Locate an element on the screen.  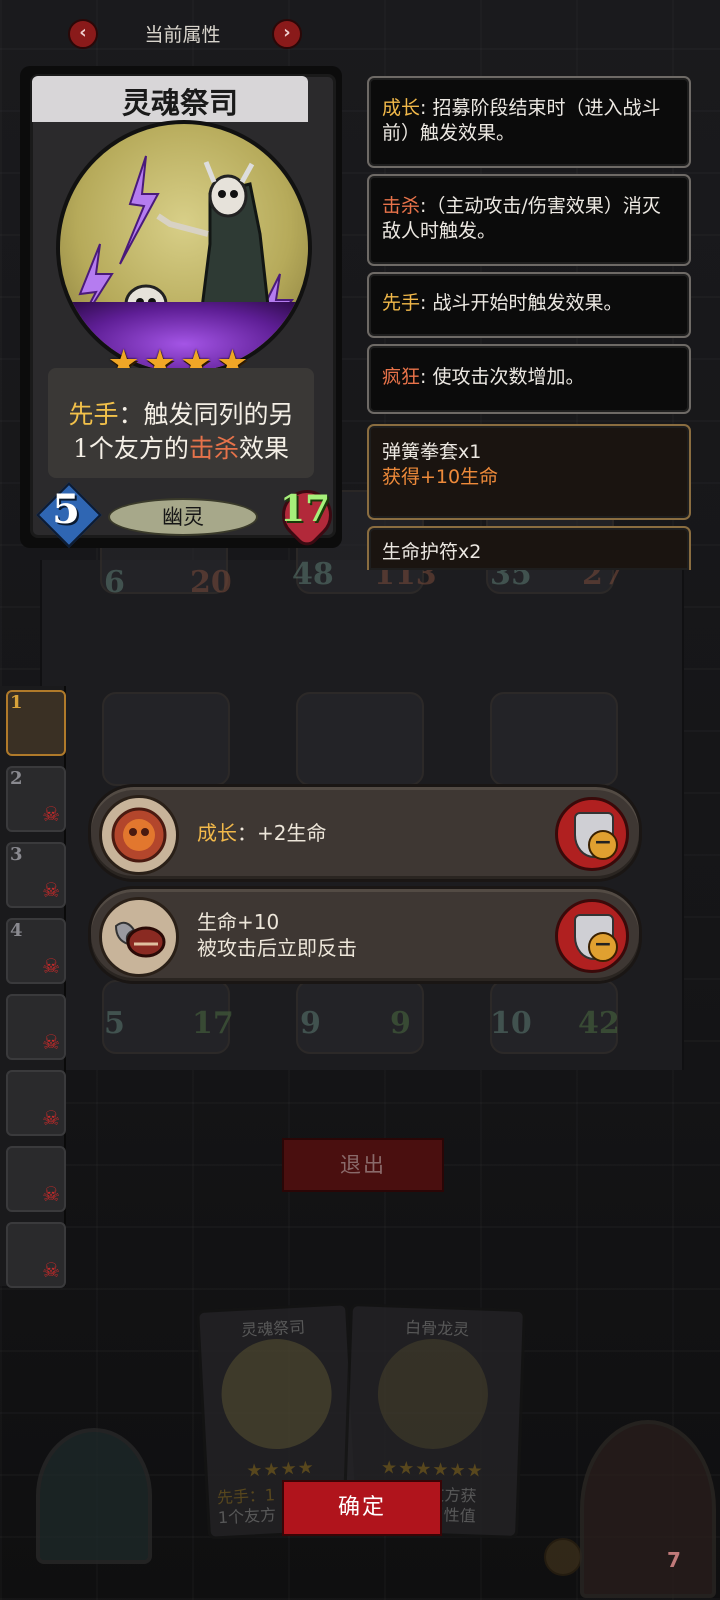
keyword-info-panel: 成长: 招募阶段结束时（进入战斗前）触发效果。 is located at coordinates (529, 122).